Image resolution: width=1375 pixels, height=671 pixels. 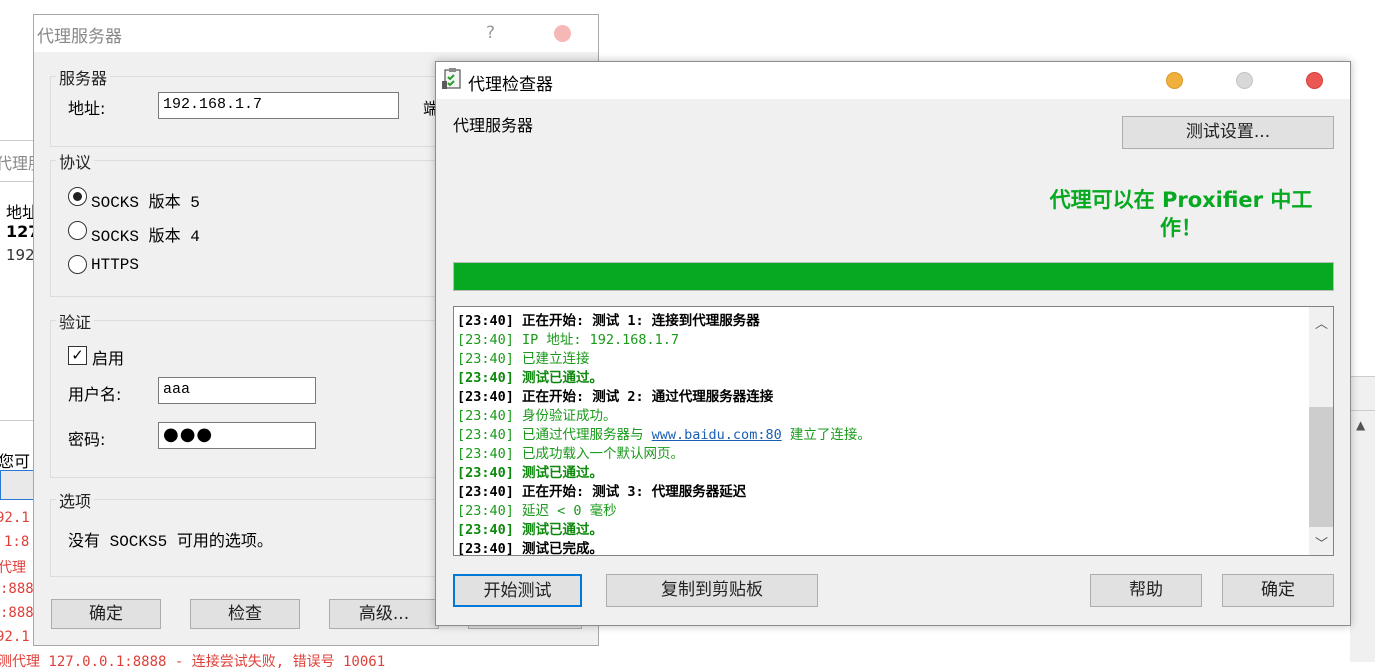 What do you see at coordinates (554, 435) in the screenshot?
I see `log-line-text: [23:40] 已通过代理服务器与` at bounding box center [554, 435].